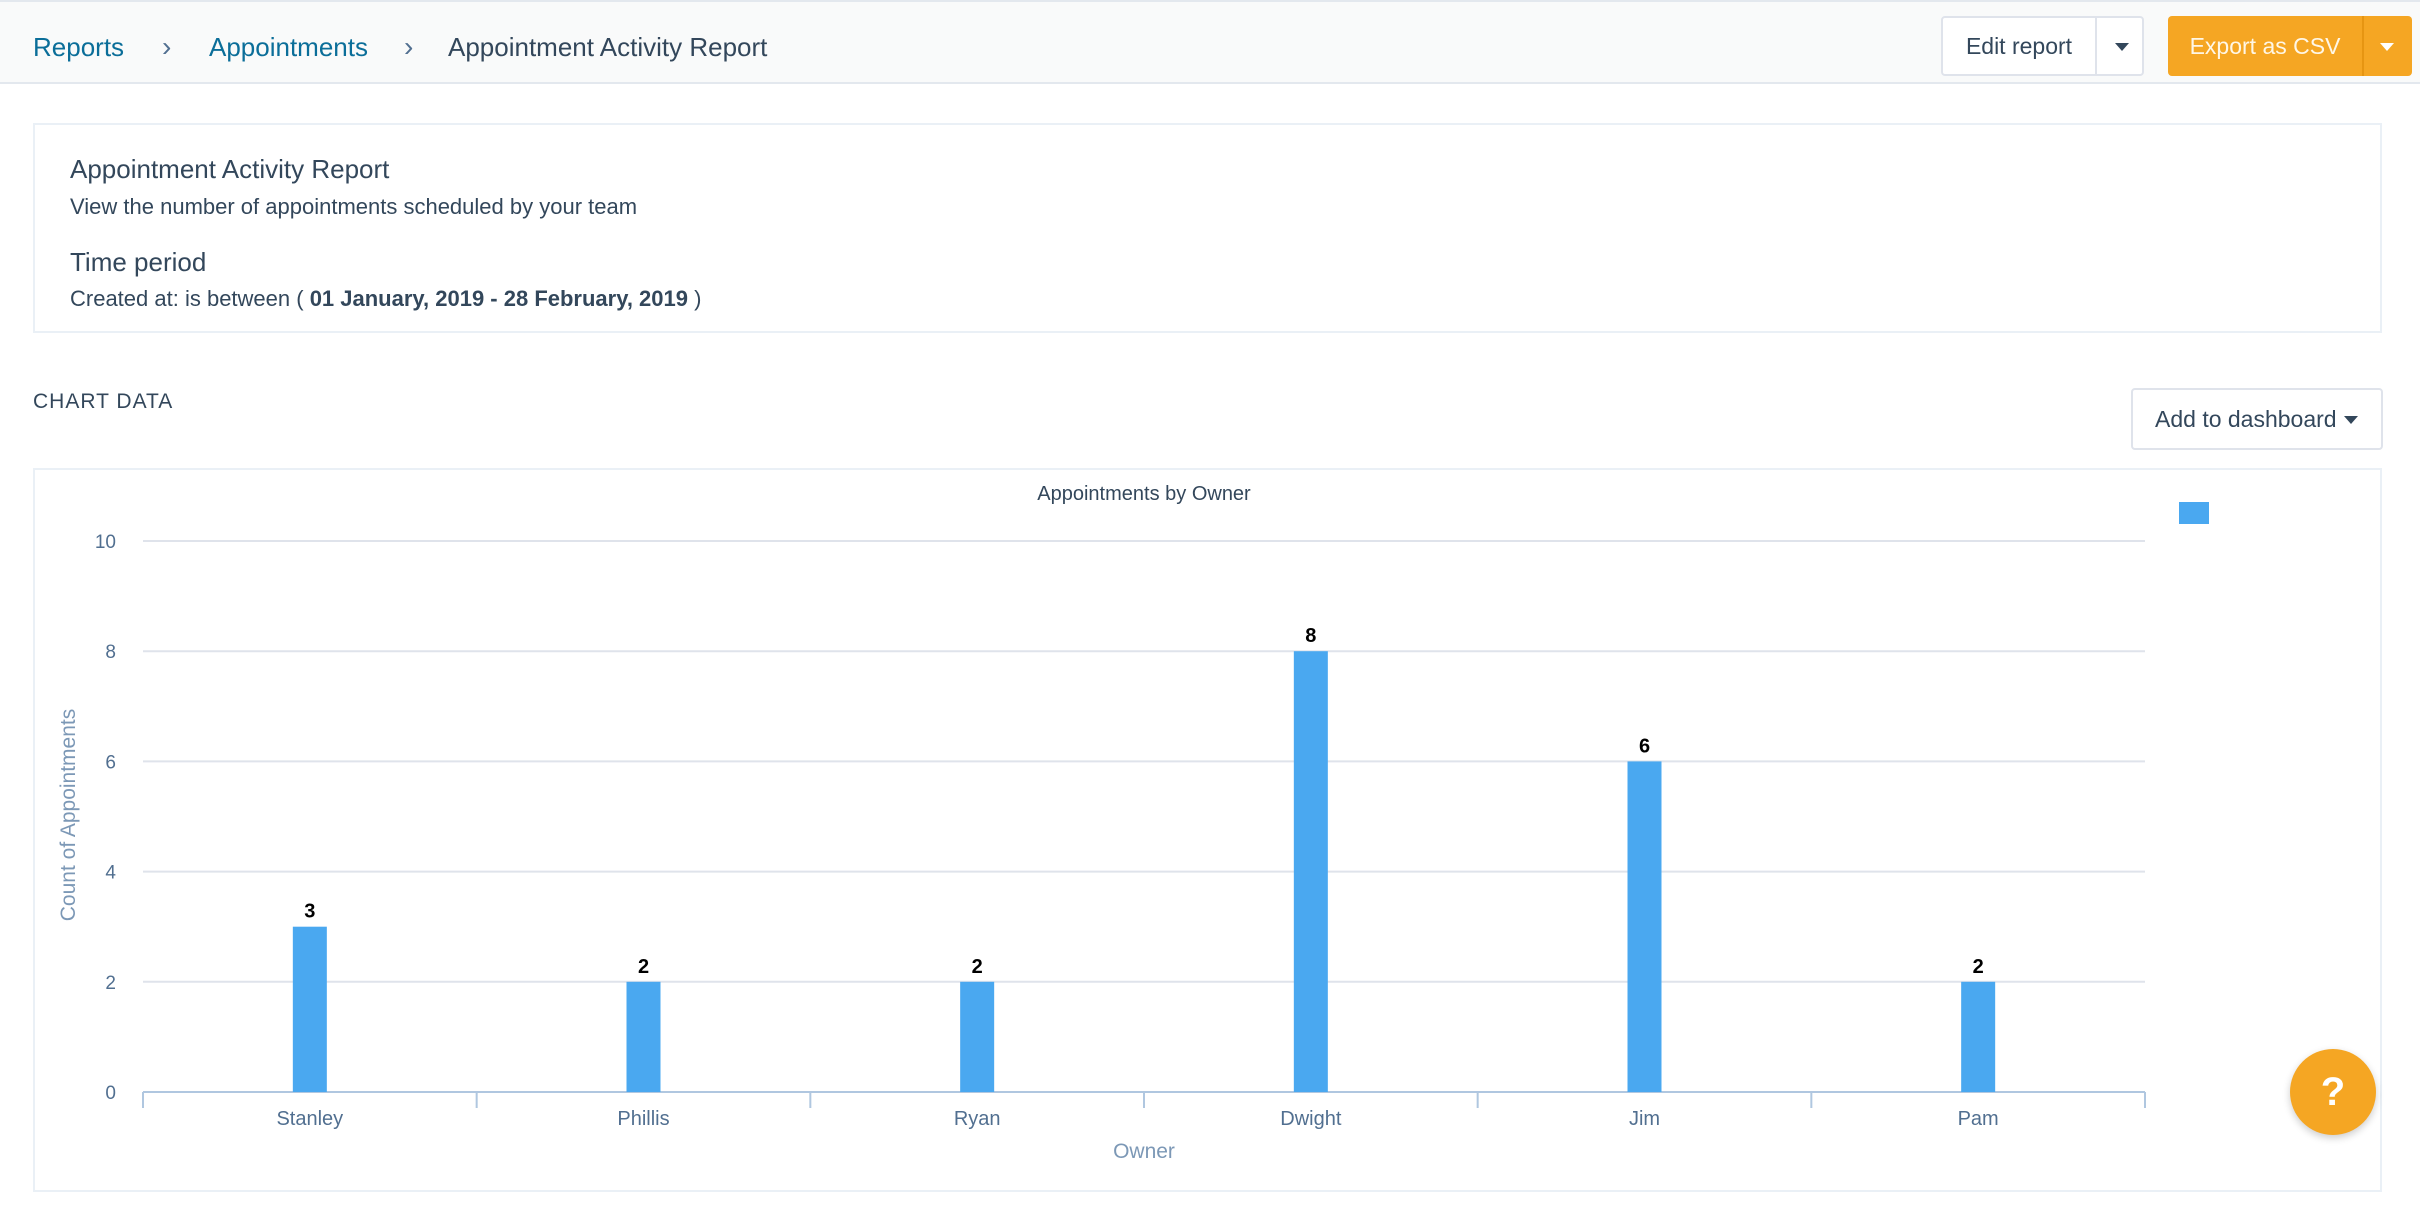 Image resolution: width=2420 pixels, height=1212 pixels. I want to click on breadcrumb-reports-link: Reports, so click(78, 47).